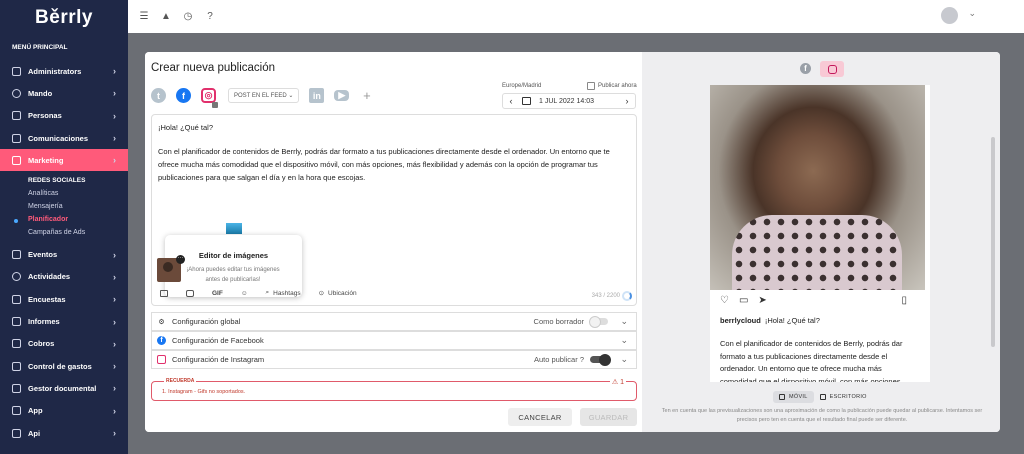  I want to click on facebook-preview-tab: f, so click(805, 68).